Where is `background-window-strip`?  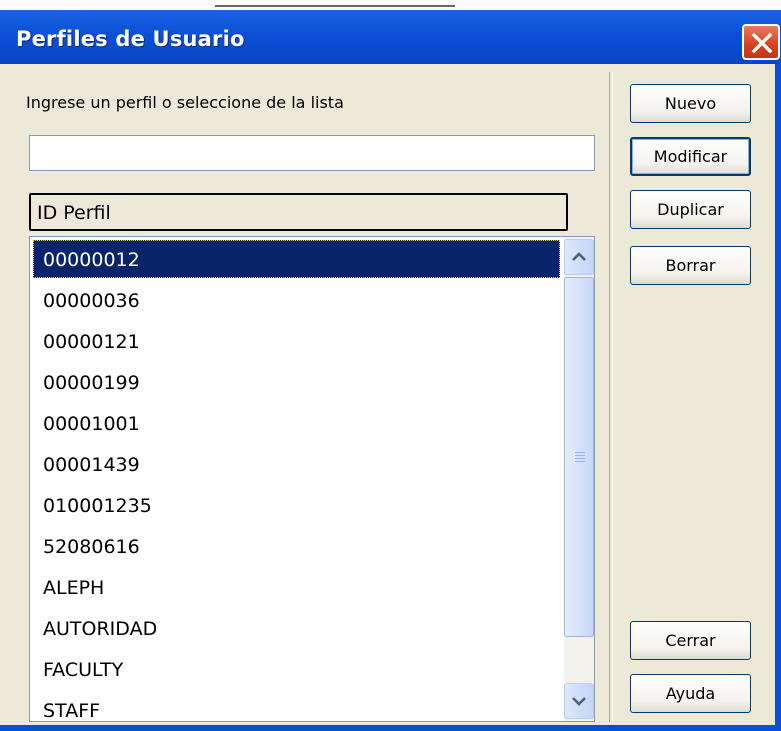 background-window-strip is located at coordinates (390, 5).